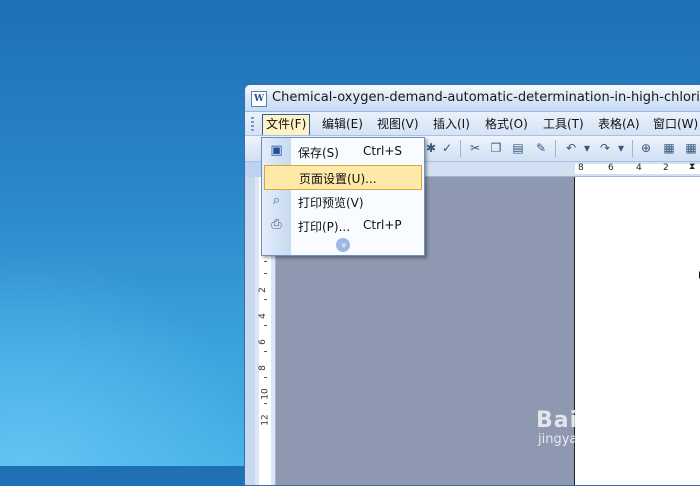  Describe the element at coordinates (675, 124) in the screenshot. I see `menu-window: 窗口(W)` at that location.